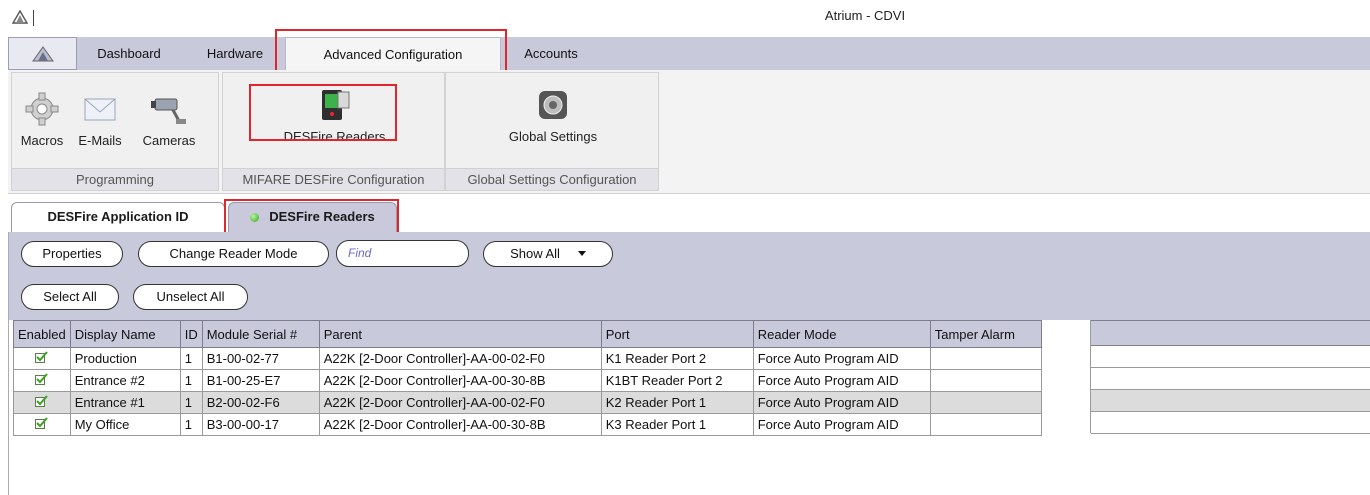 The image size is (1370, 495). What do you see at coordinates (322, 216) in the screenshot?
I see `tab-desfire-readers-label: DESFire Readers` at bounding box center [322, 216].